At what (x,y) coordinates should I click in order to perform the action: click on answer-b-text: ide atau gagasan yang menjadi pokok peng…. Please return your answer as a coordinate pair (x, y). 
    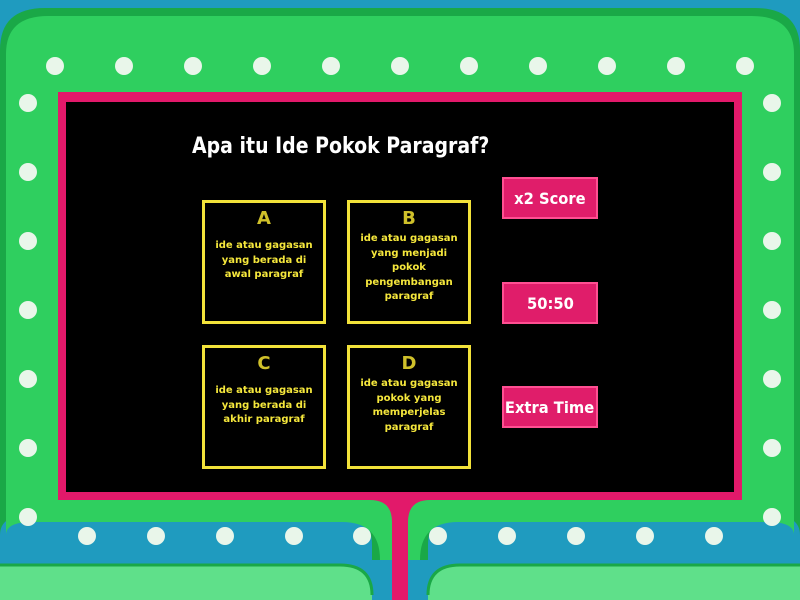
    Looking at the image, I should click on (409, 267).